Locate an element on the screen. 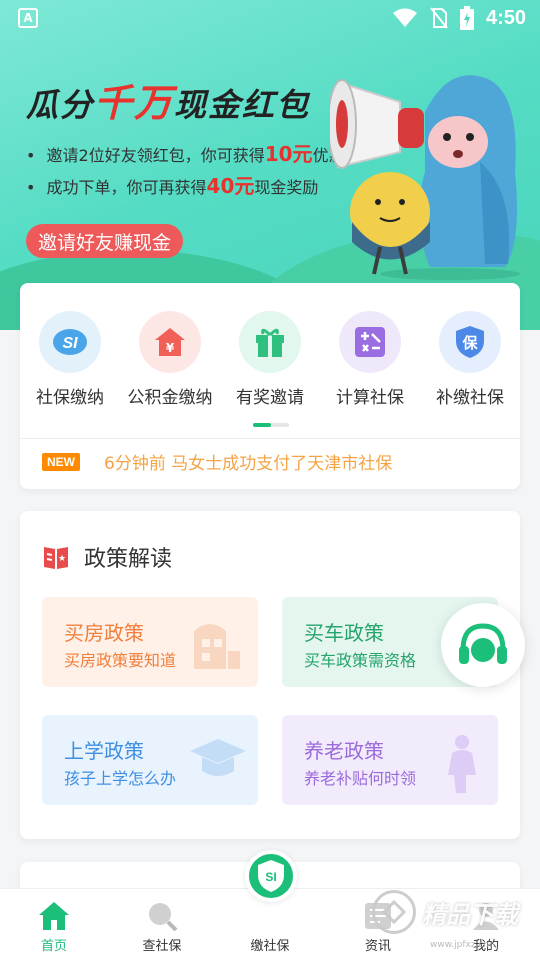 The image size is (540, 960). menu-item-calculate: 计算社保 is located at coordinates (370, 359).